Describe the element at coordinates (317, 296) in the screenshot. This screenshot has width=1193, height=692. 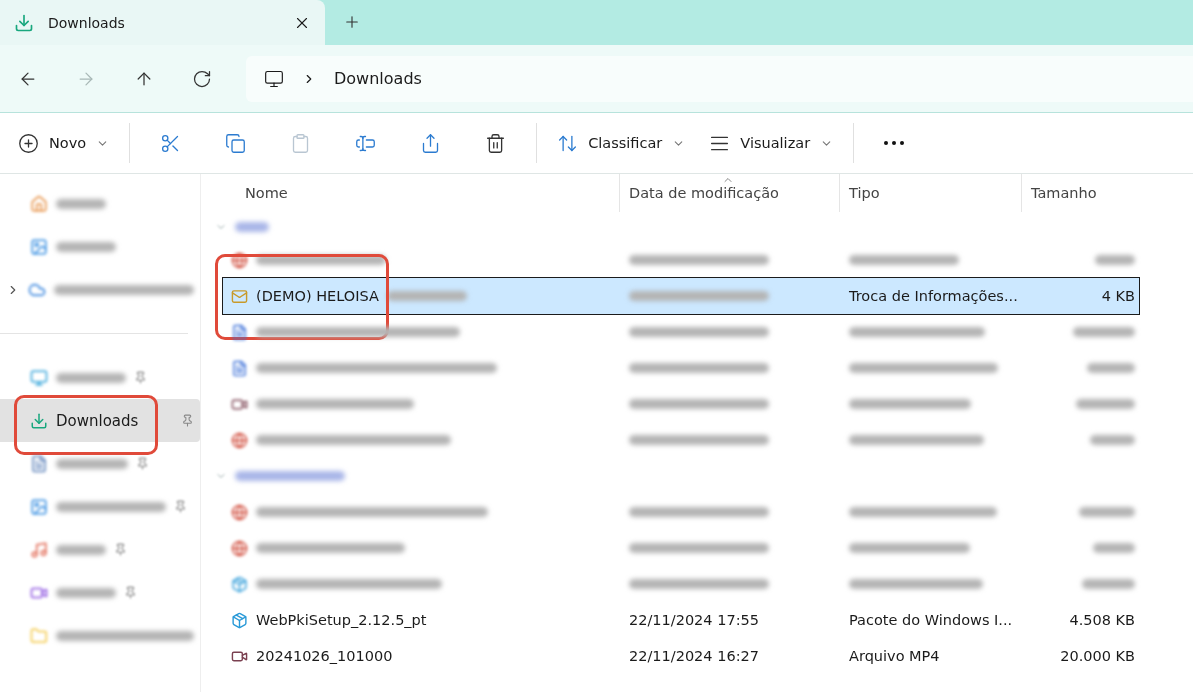
I see `file-name: (DEMO) HELOISA` at that location.